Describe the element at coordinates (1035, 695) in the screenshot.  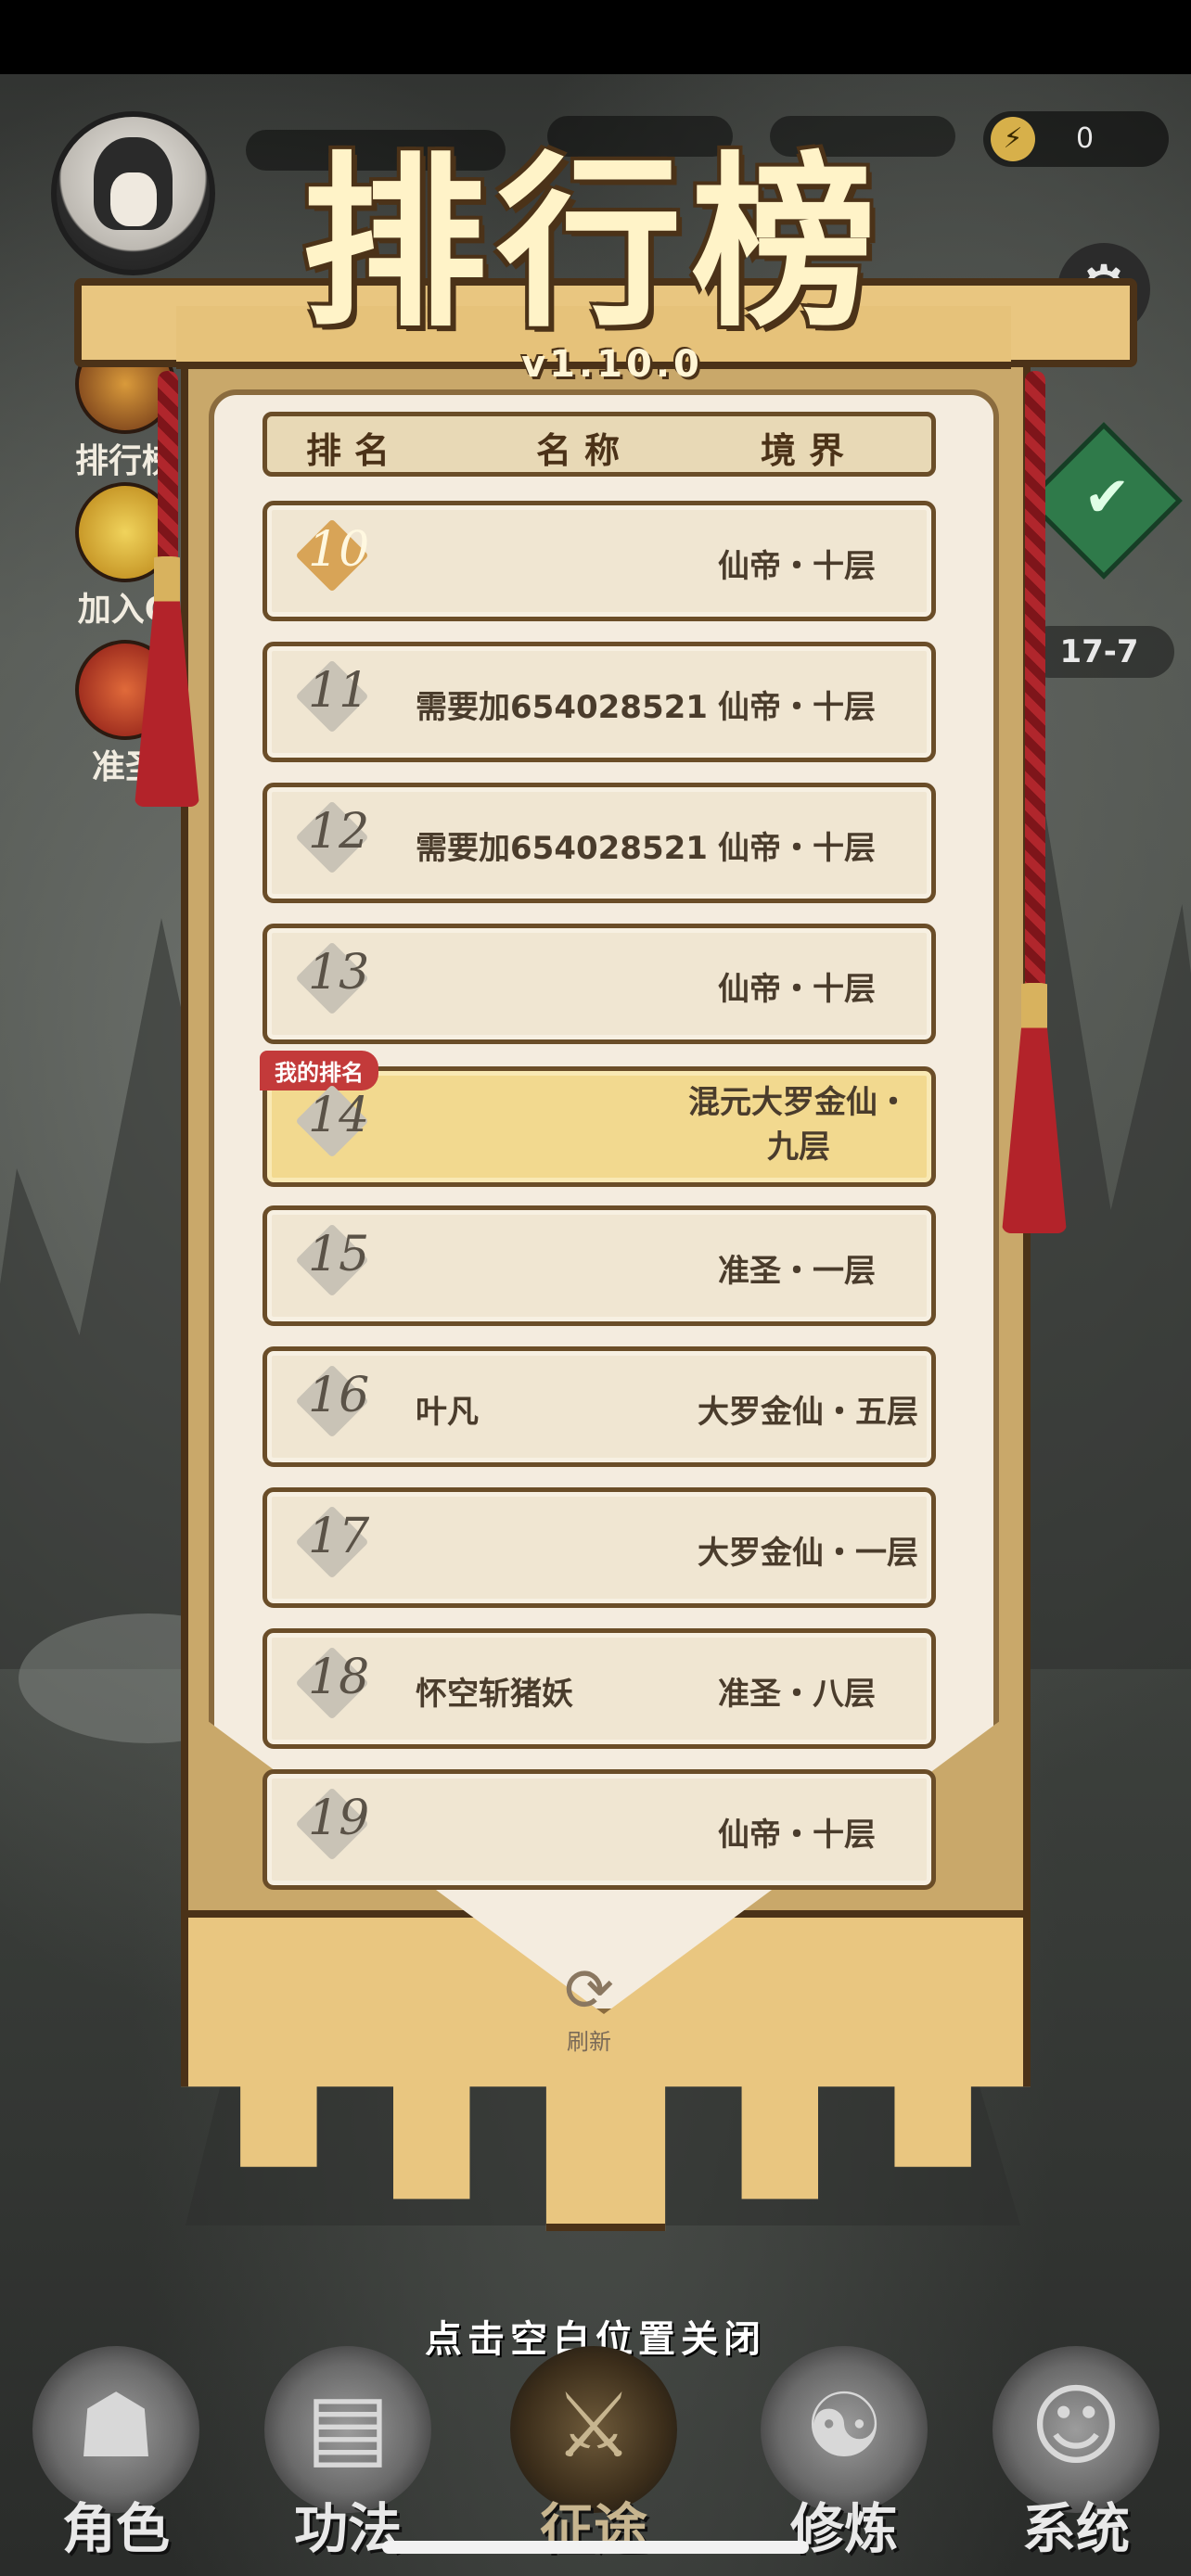
I see `right-rope` at that location.